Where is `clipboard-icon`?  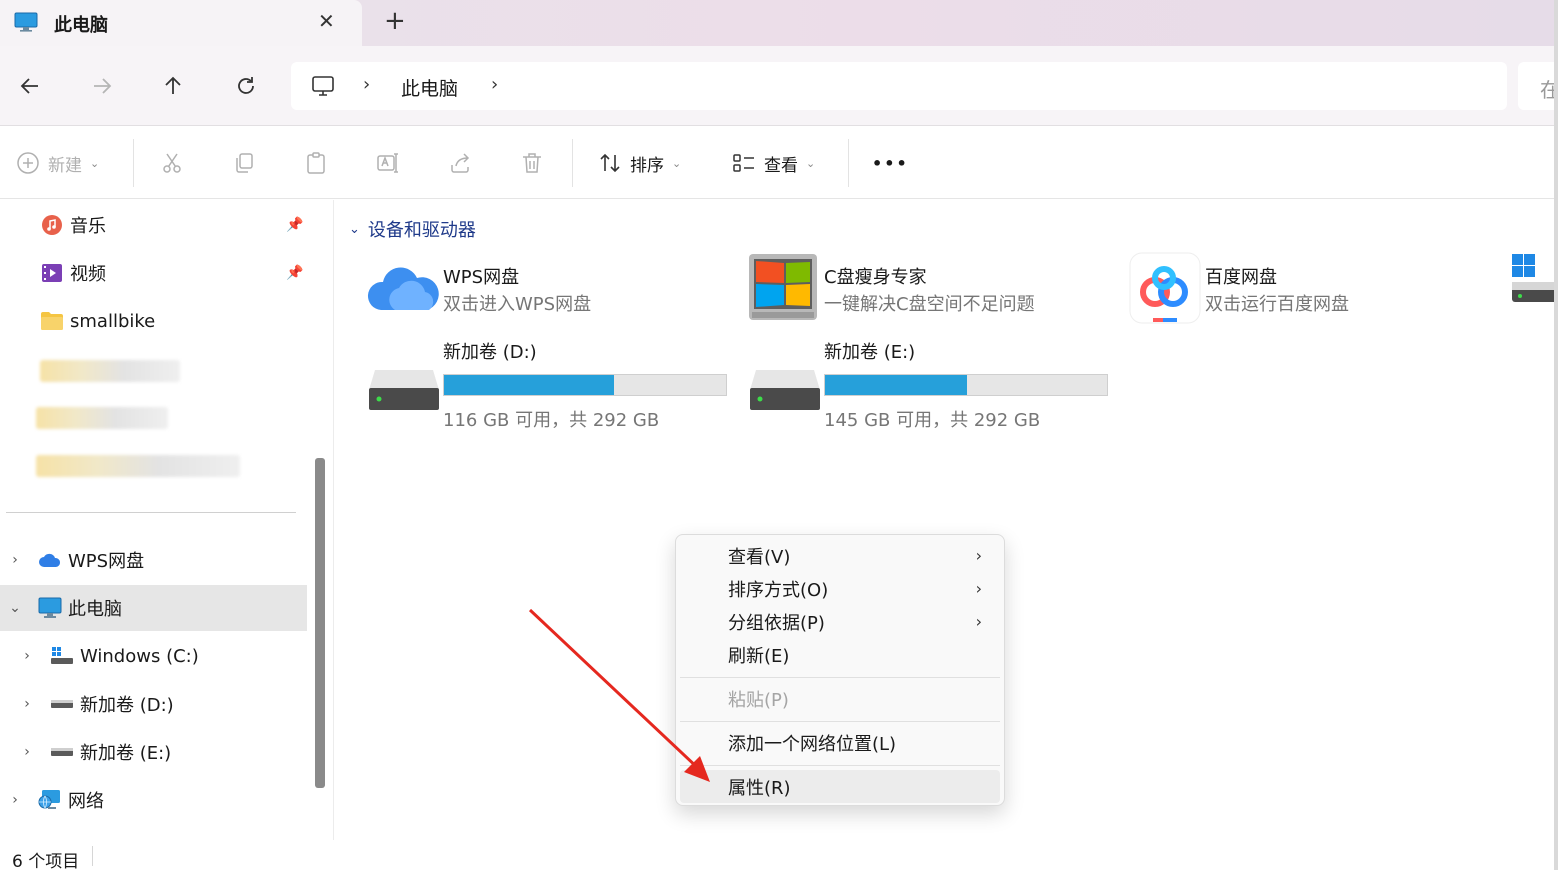 clipboard-icon is located at coordinates (316, 163).